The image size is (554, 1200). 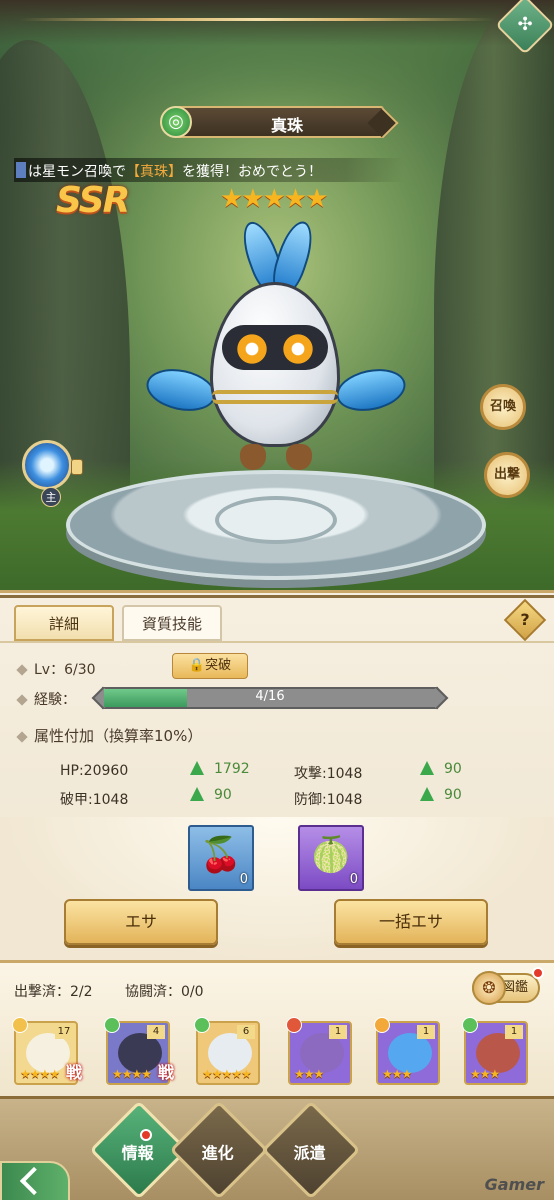 What do you see at coordinates (176, 122) in the screenshot?
I see `wind-swirl-icon: ◎` at bounding box center [176, 122].